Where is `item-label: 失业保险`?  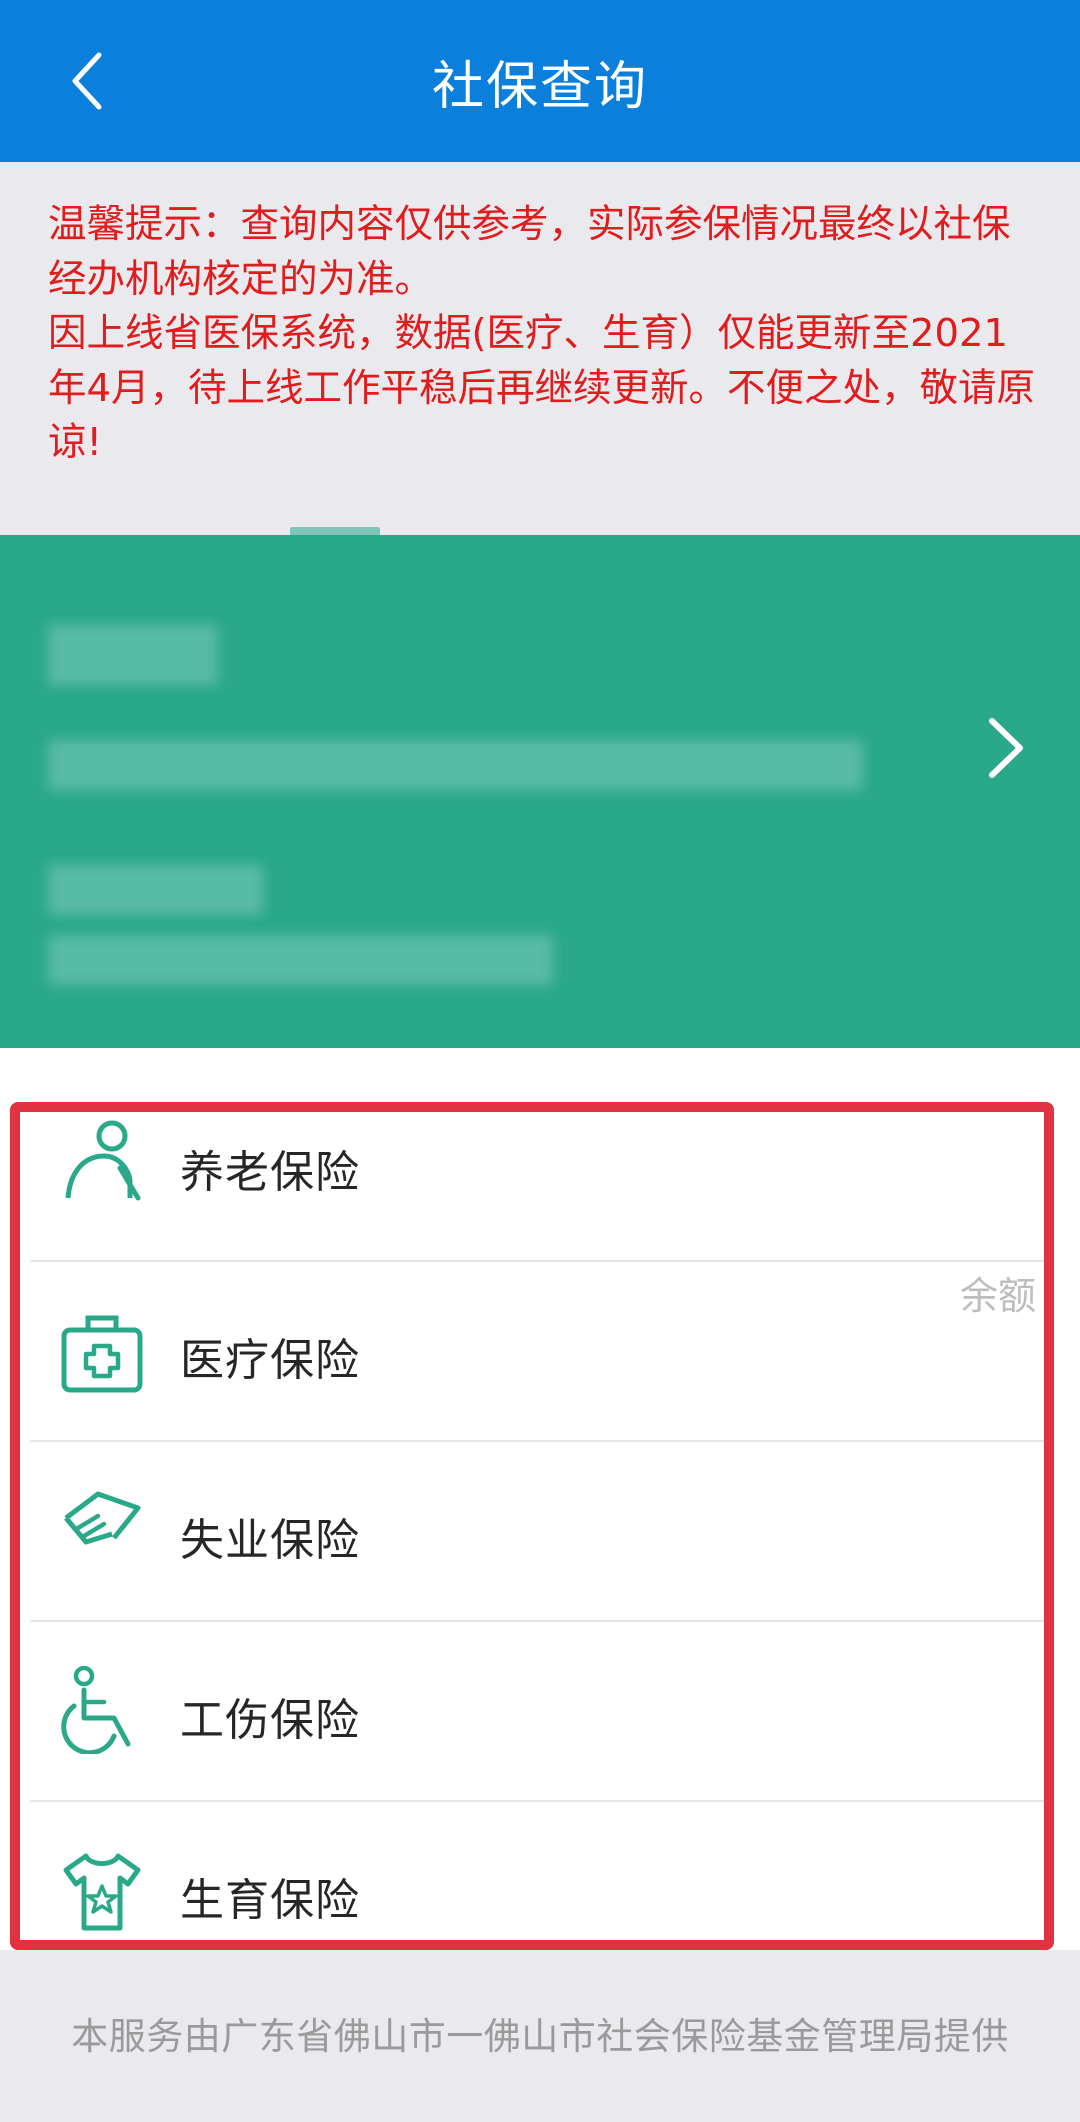 item-label: 失业保险 is located at coordinates (270, 1540).